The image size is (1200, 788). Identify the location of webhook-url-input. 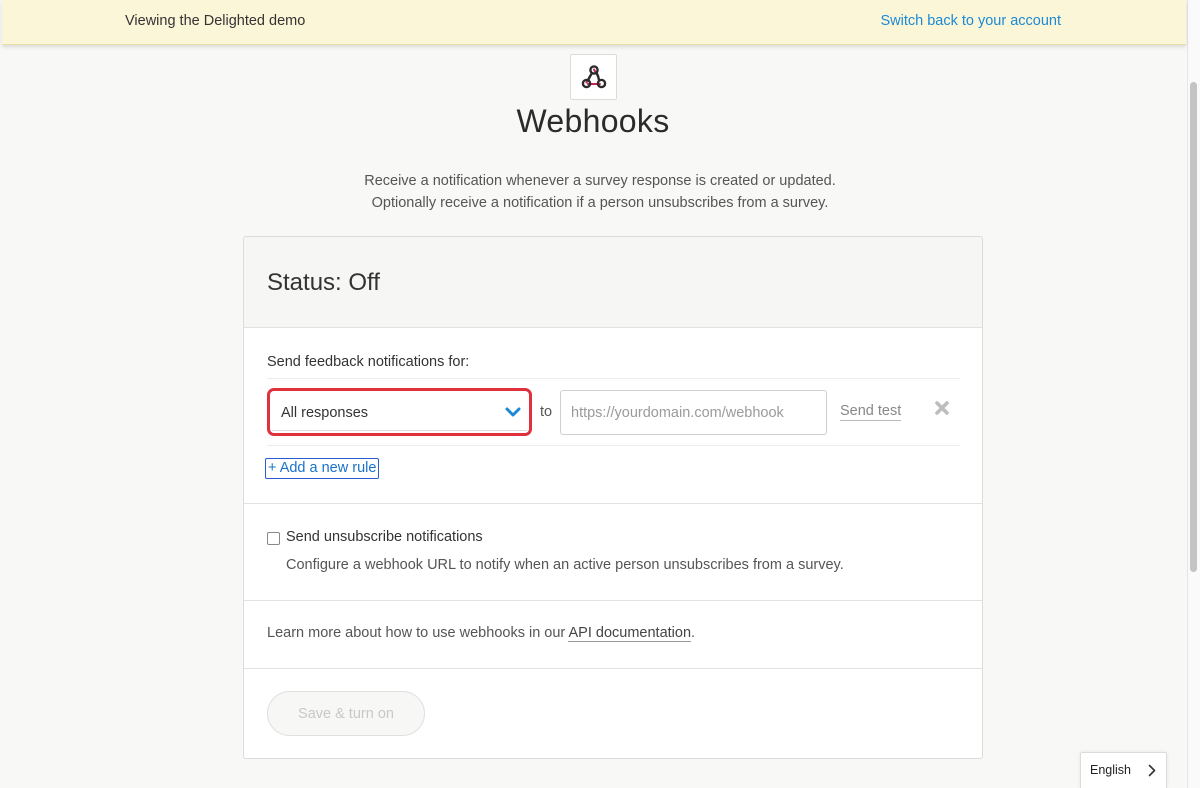
(693, 412).